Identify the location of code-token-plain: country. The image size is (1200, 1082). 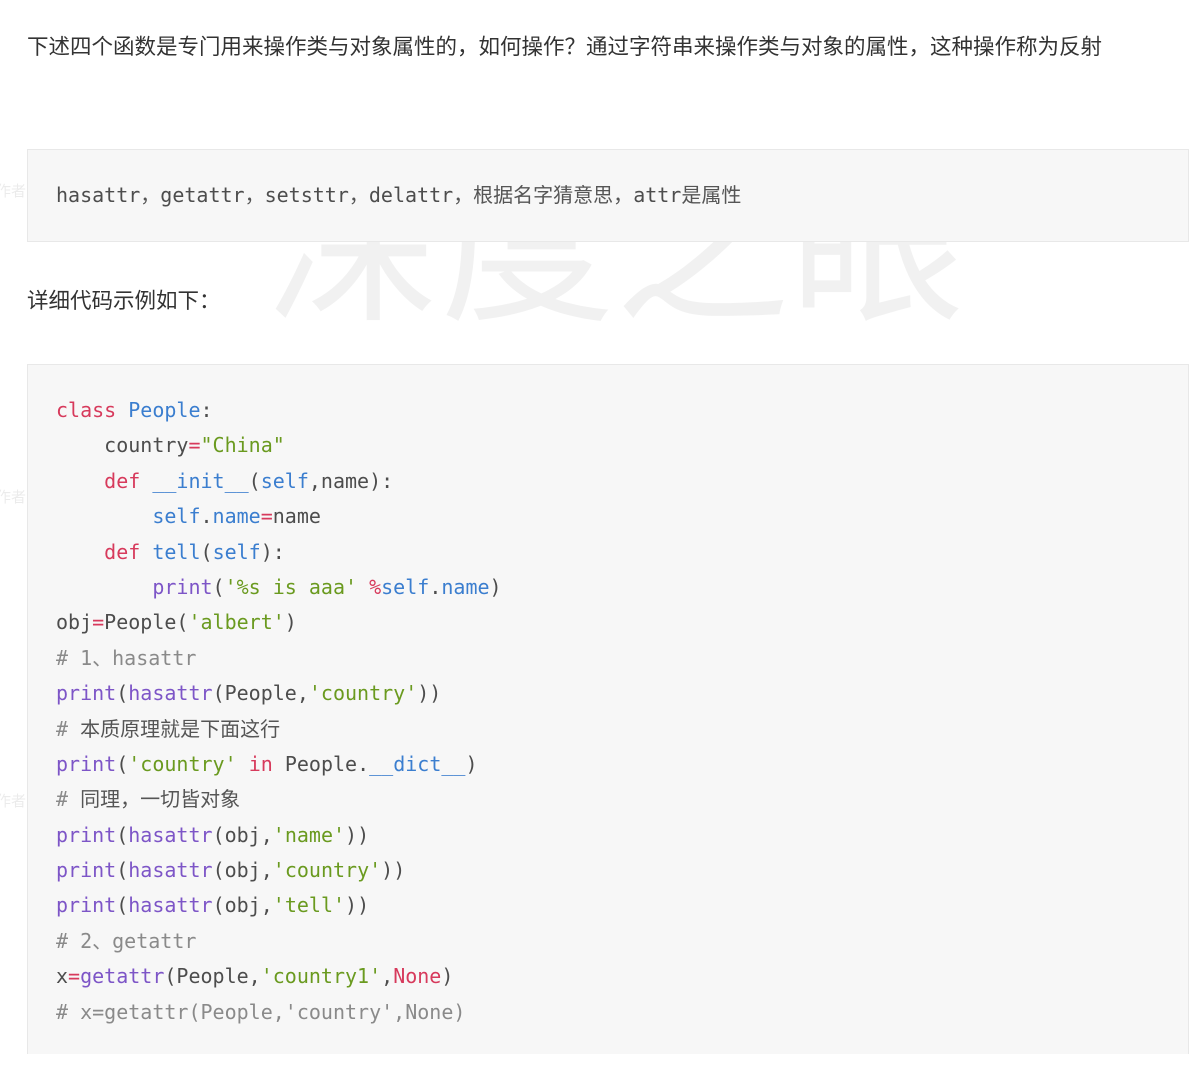
(122, 445).